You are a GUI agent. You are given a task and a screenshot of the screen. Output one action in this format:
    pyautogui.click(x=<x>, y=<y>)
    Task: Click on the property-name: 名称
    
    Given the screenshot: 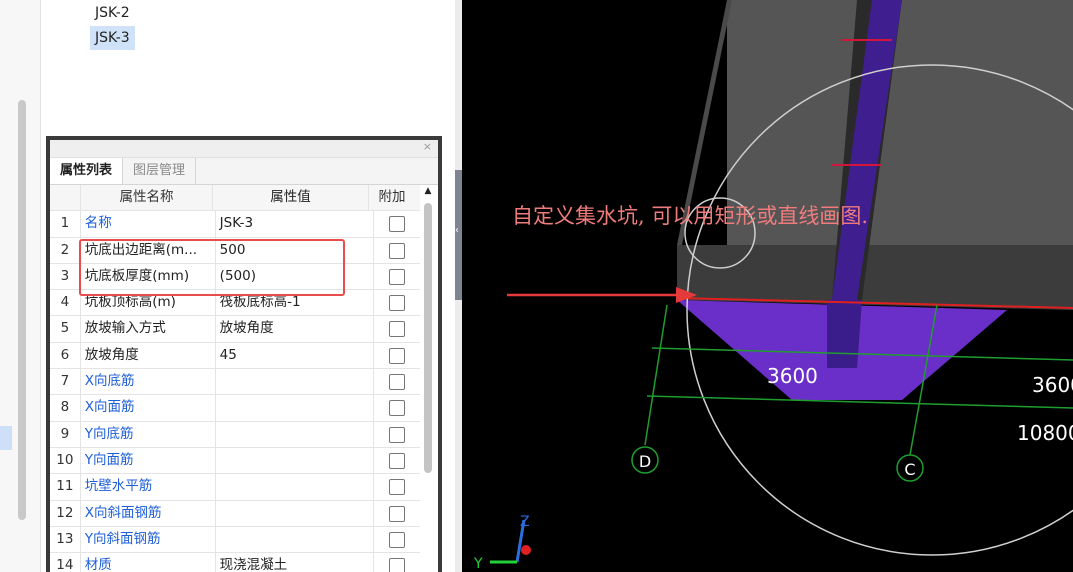 What is the action you would take?
    pyautogui.click(x=148, y=224)
    